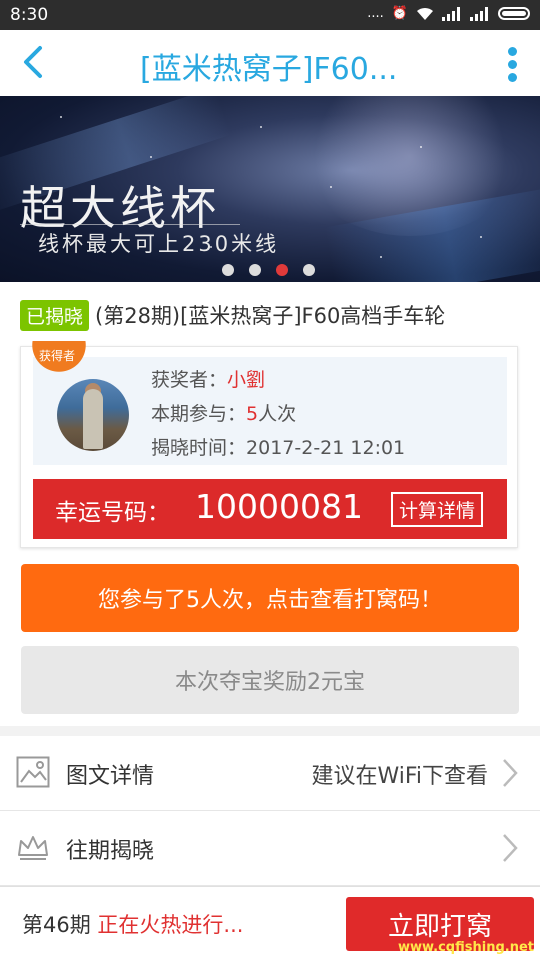  Describe the element at coordinates (199, 448) in the screenshot. I see `reveal-label: 揭晓时间：` at that location.